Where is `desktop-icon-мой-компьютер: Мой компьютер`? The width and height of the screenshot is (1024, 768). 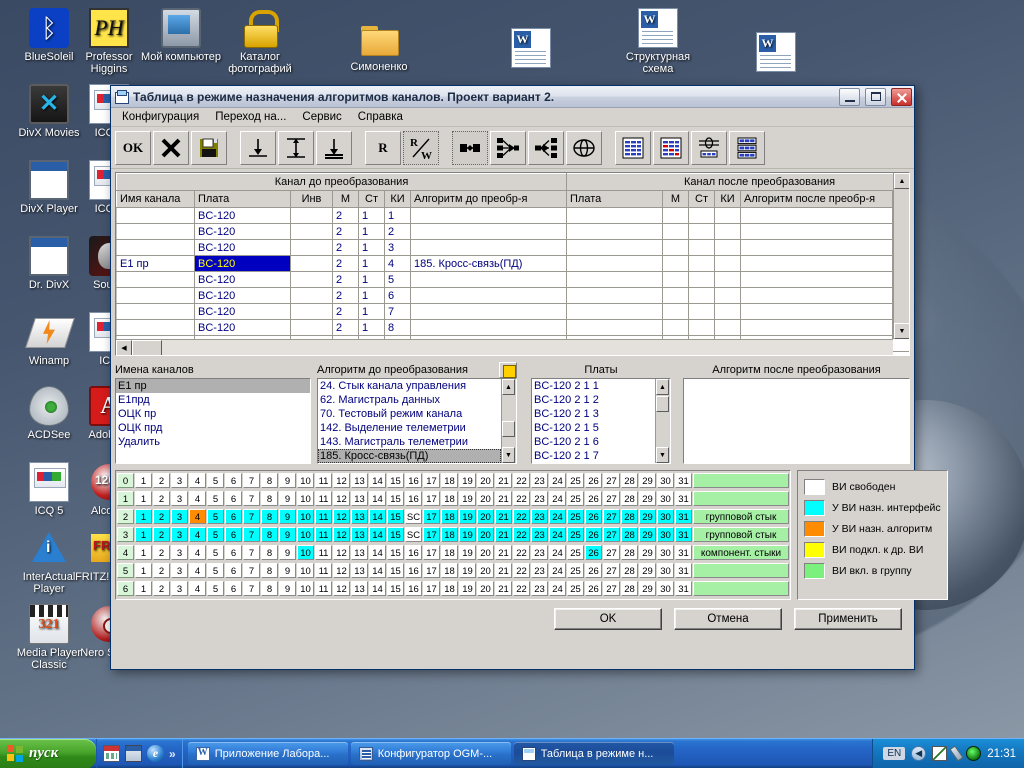
desktop-icon-мой-компьютер: Мой компьютер is located at coordinates (181, 35).